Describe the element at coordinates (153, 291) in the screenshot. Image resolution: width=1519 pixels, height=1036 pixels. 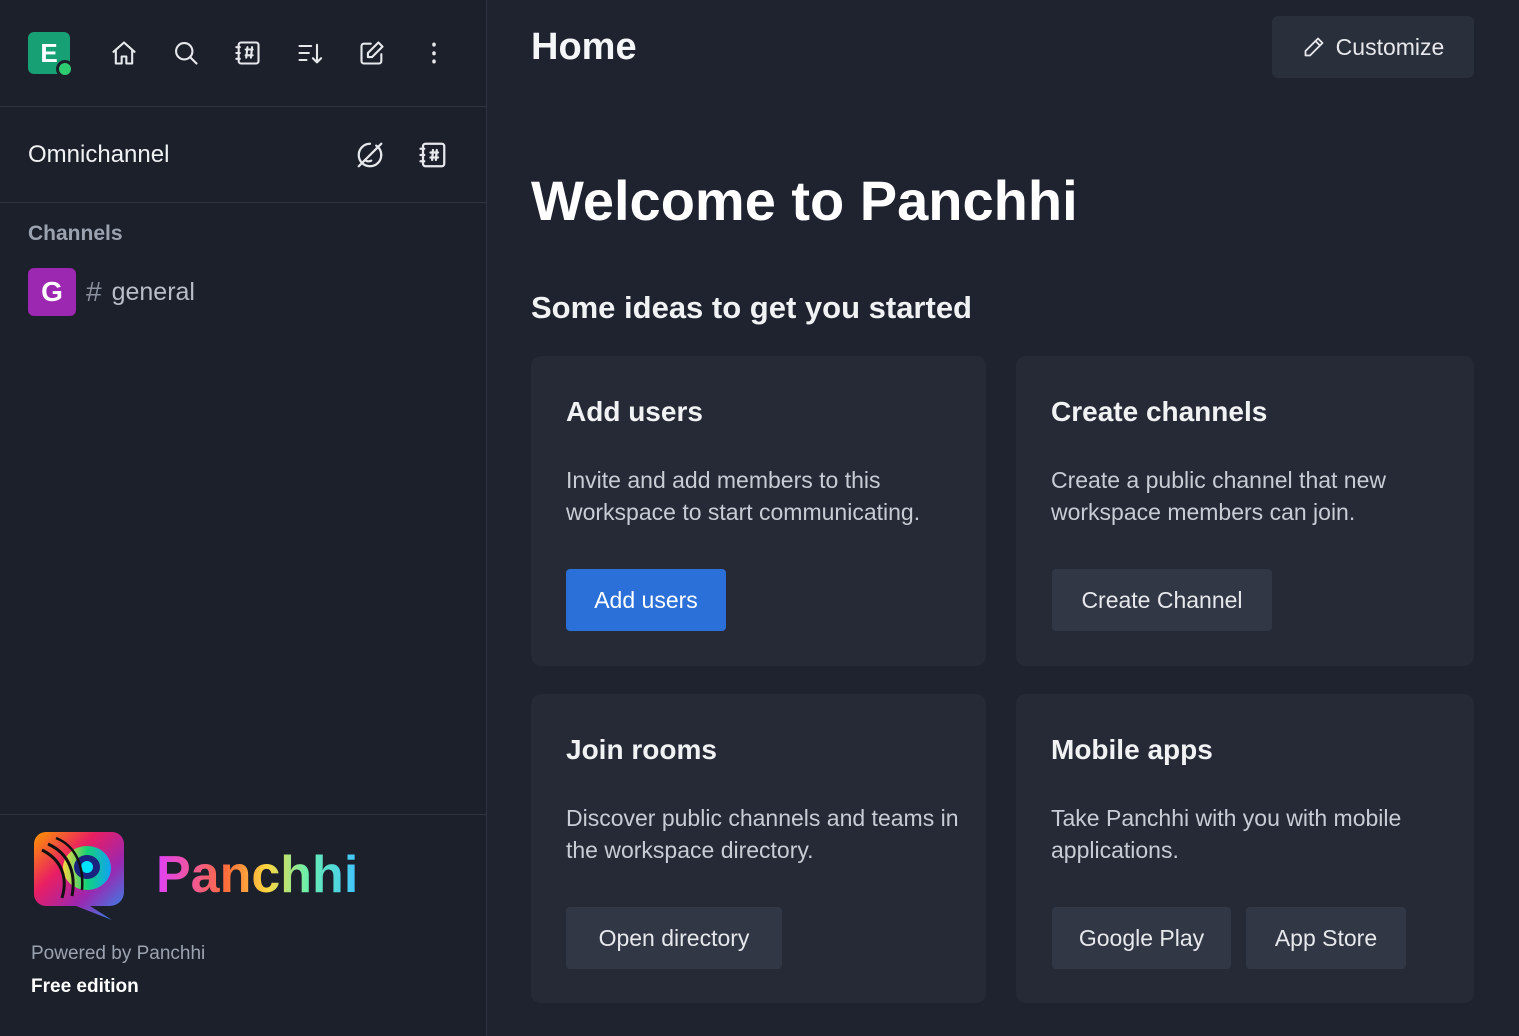
I see `channel-name: general` at that location.